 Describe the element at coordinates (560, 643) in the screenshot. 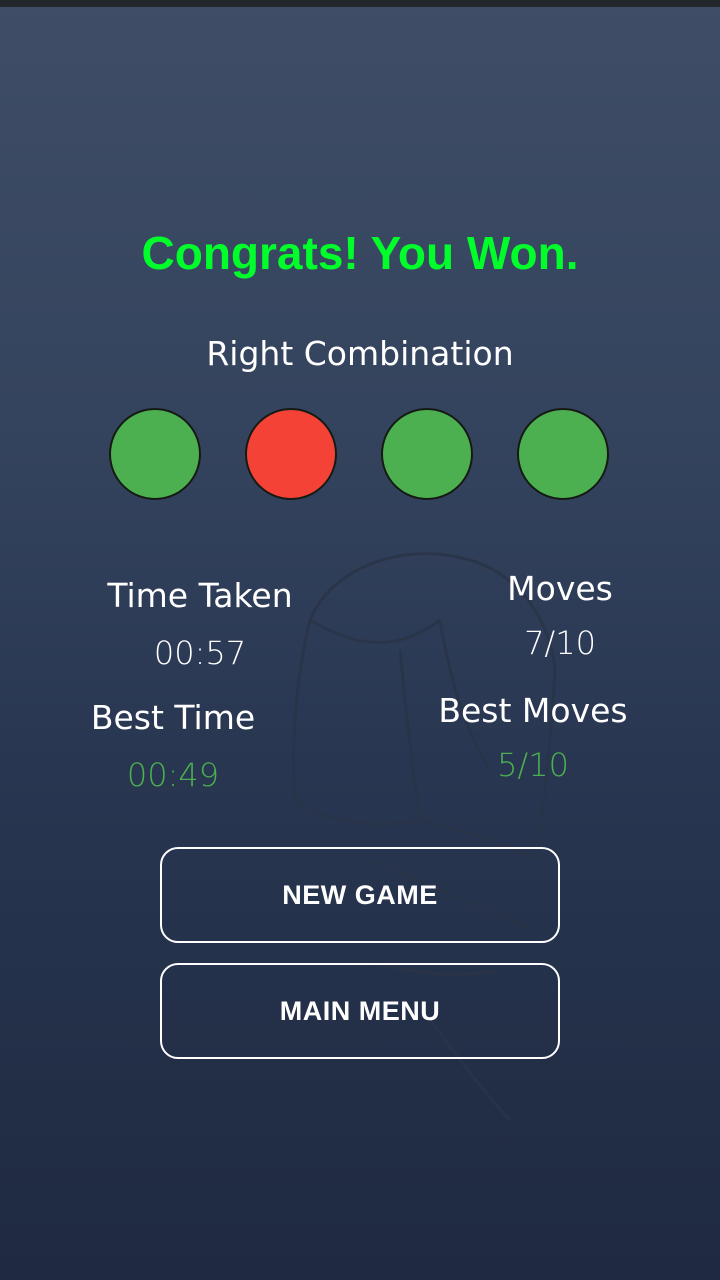

I see `moves-value: 7/10` at that location.